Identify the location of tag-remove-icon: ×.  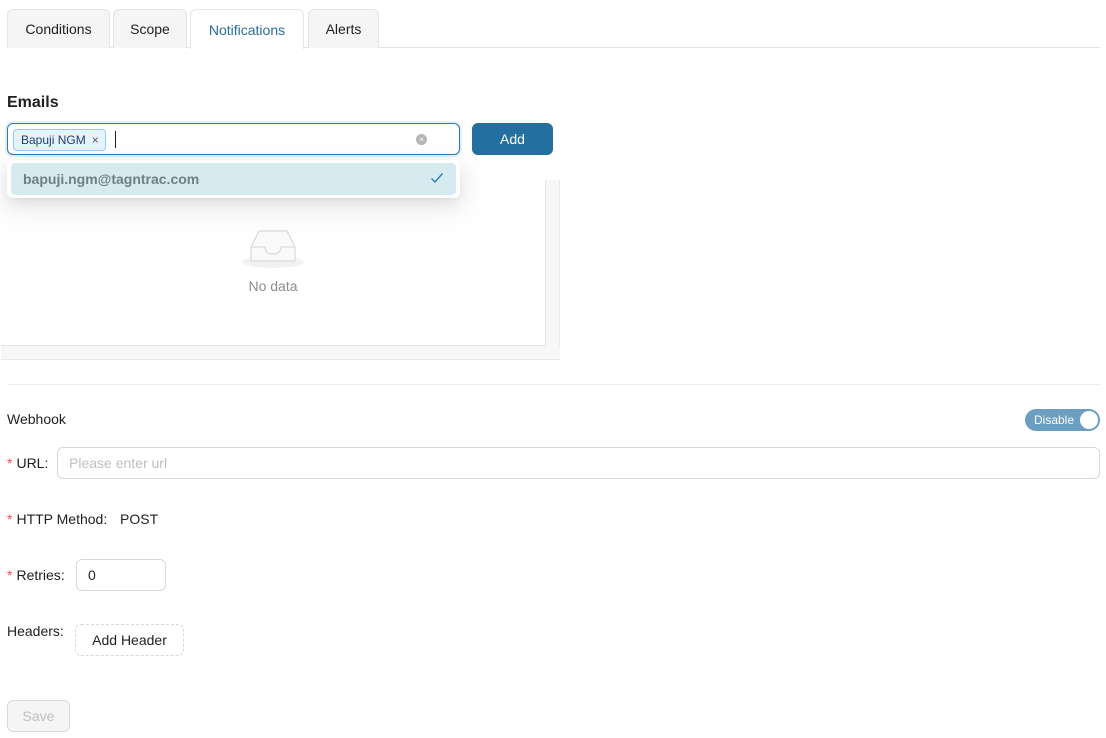
(95, 140).